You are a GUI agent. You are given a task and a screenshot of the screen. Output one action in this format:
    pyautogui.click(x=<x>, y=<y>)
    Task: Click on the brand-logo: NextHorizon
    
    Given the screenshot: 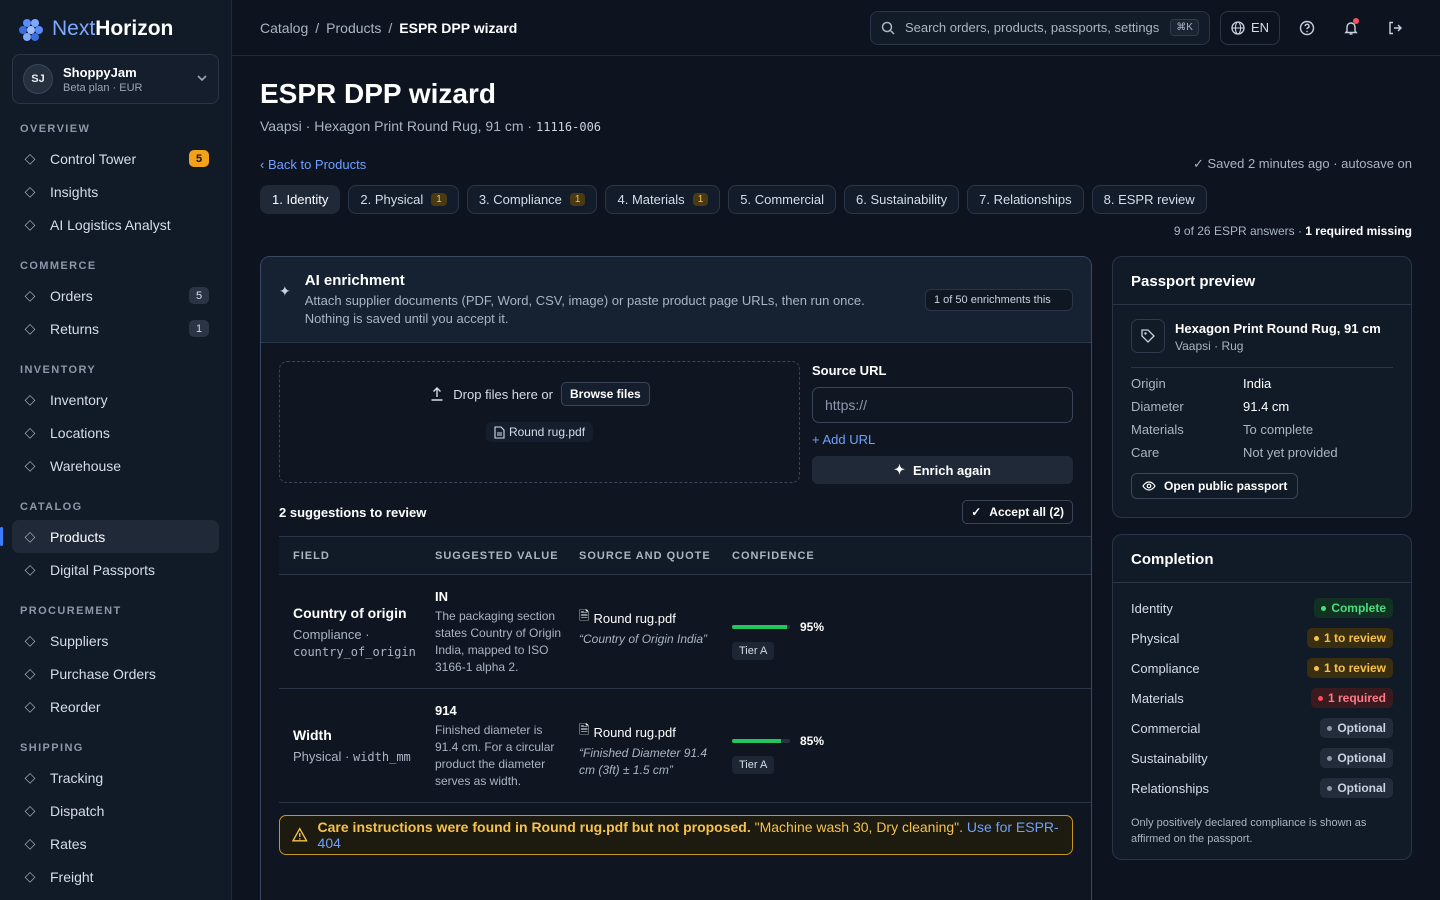 What is the action you would take?
    pyautogui.click(x=115, y=33)
    